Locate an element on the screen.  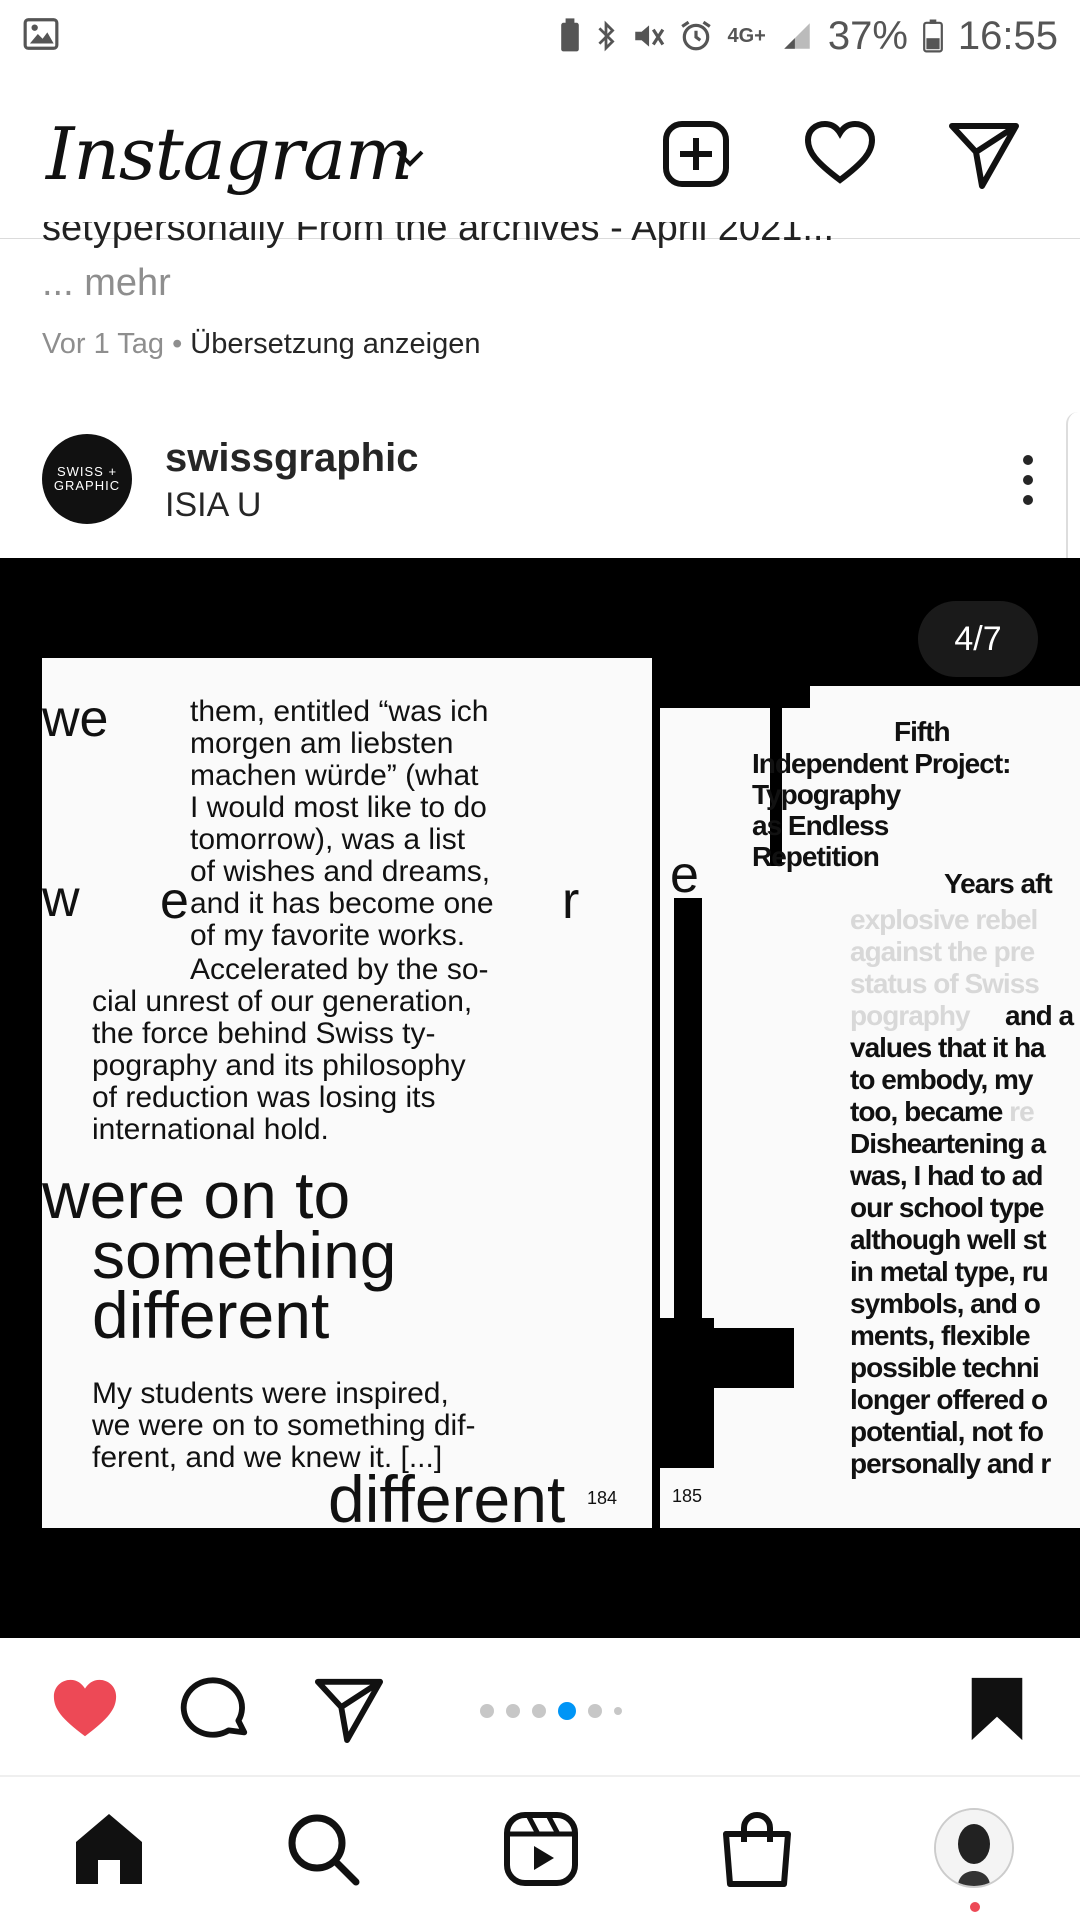
text-line: tomorrow), was a list is located at coordinates (328, 839).